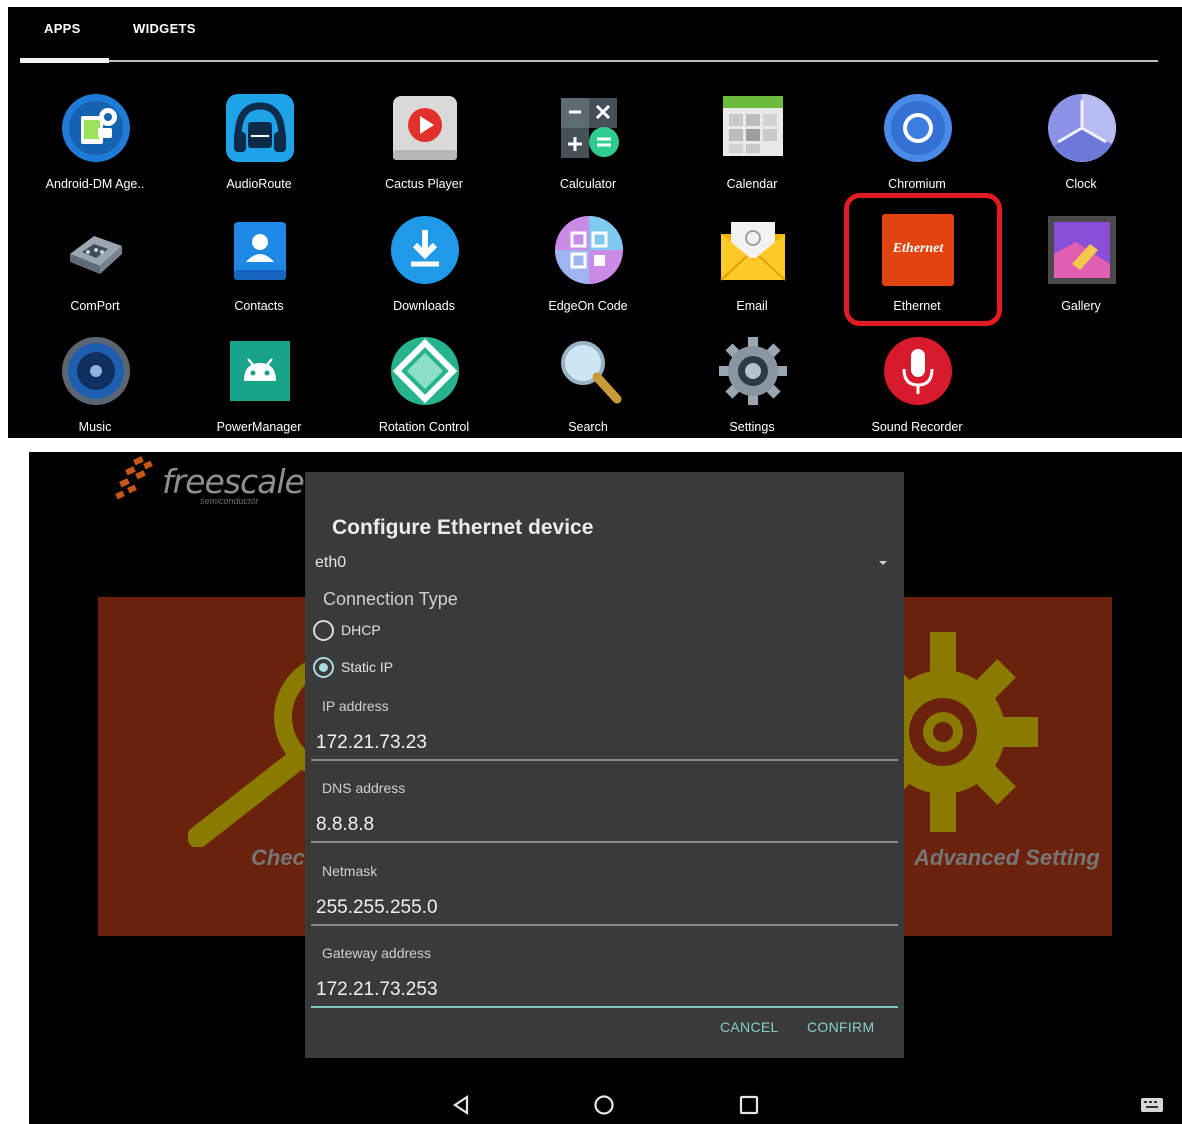 This screenshot has height=1124, width=1182. Describe the element at coordinates (95, 184) in the screenshot. I see `app-label: Android-DM Age..` at that location.